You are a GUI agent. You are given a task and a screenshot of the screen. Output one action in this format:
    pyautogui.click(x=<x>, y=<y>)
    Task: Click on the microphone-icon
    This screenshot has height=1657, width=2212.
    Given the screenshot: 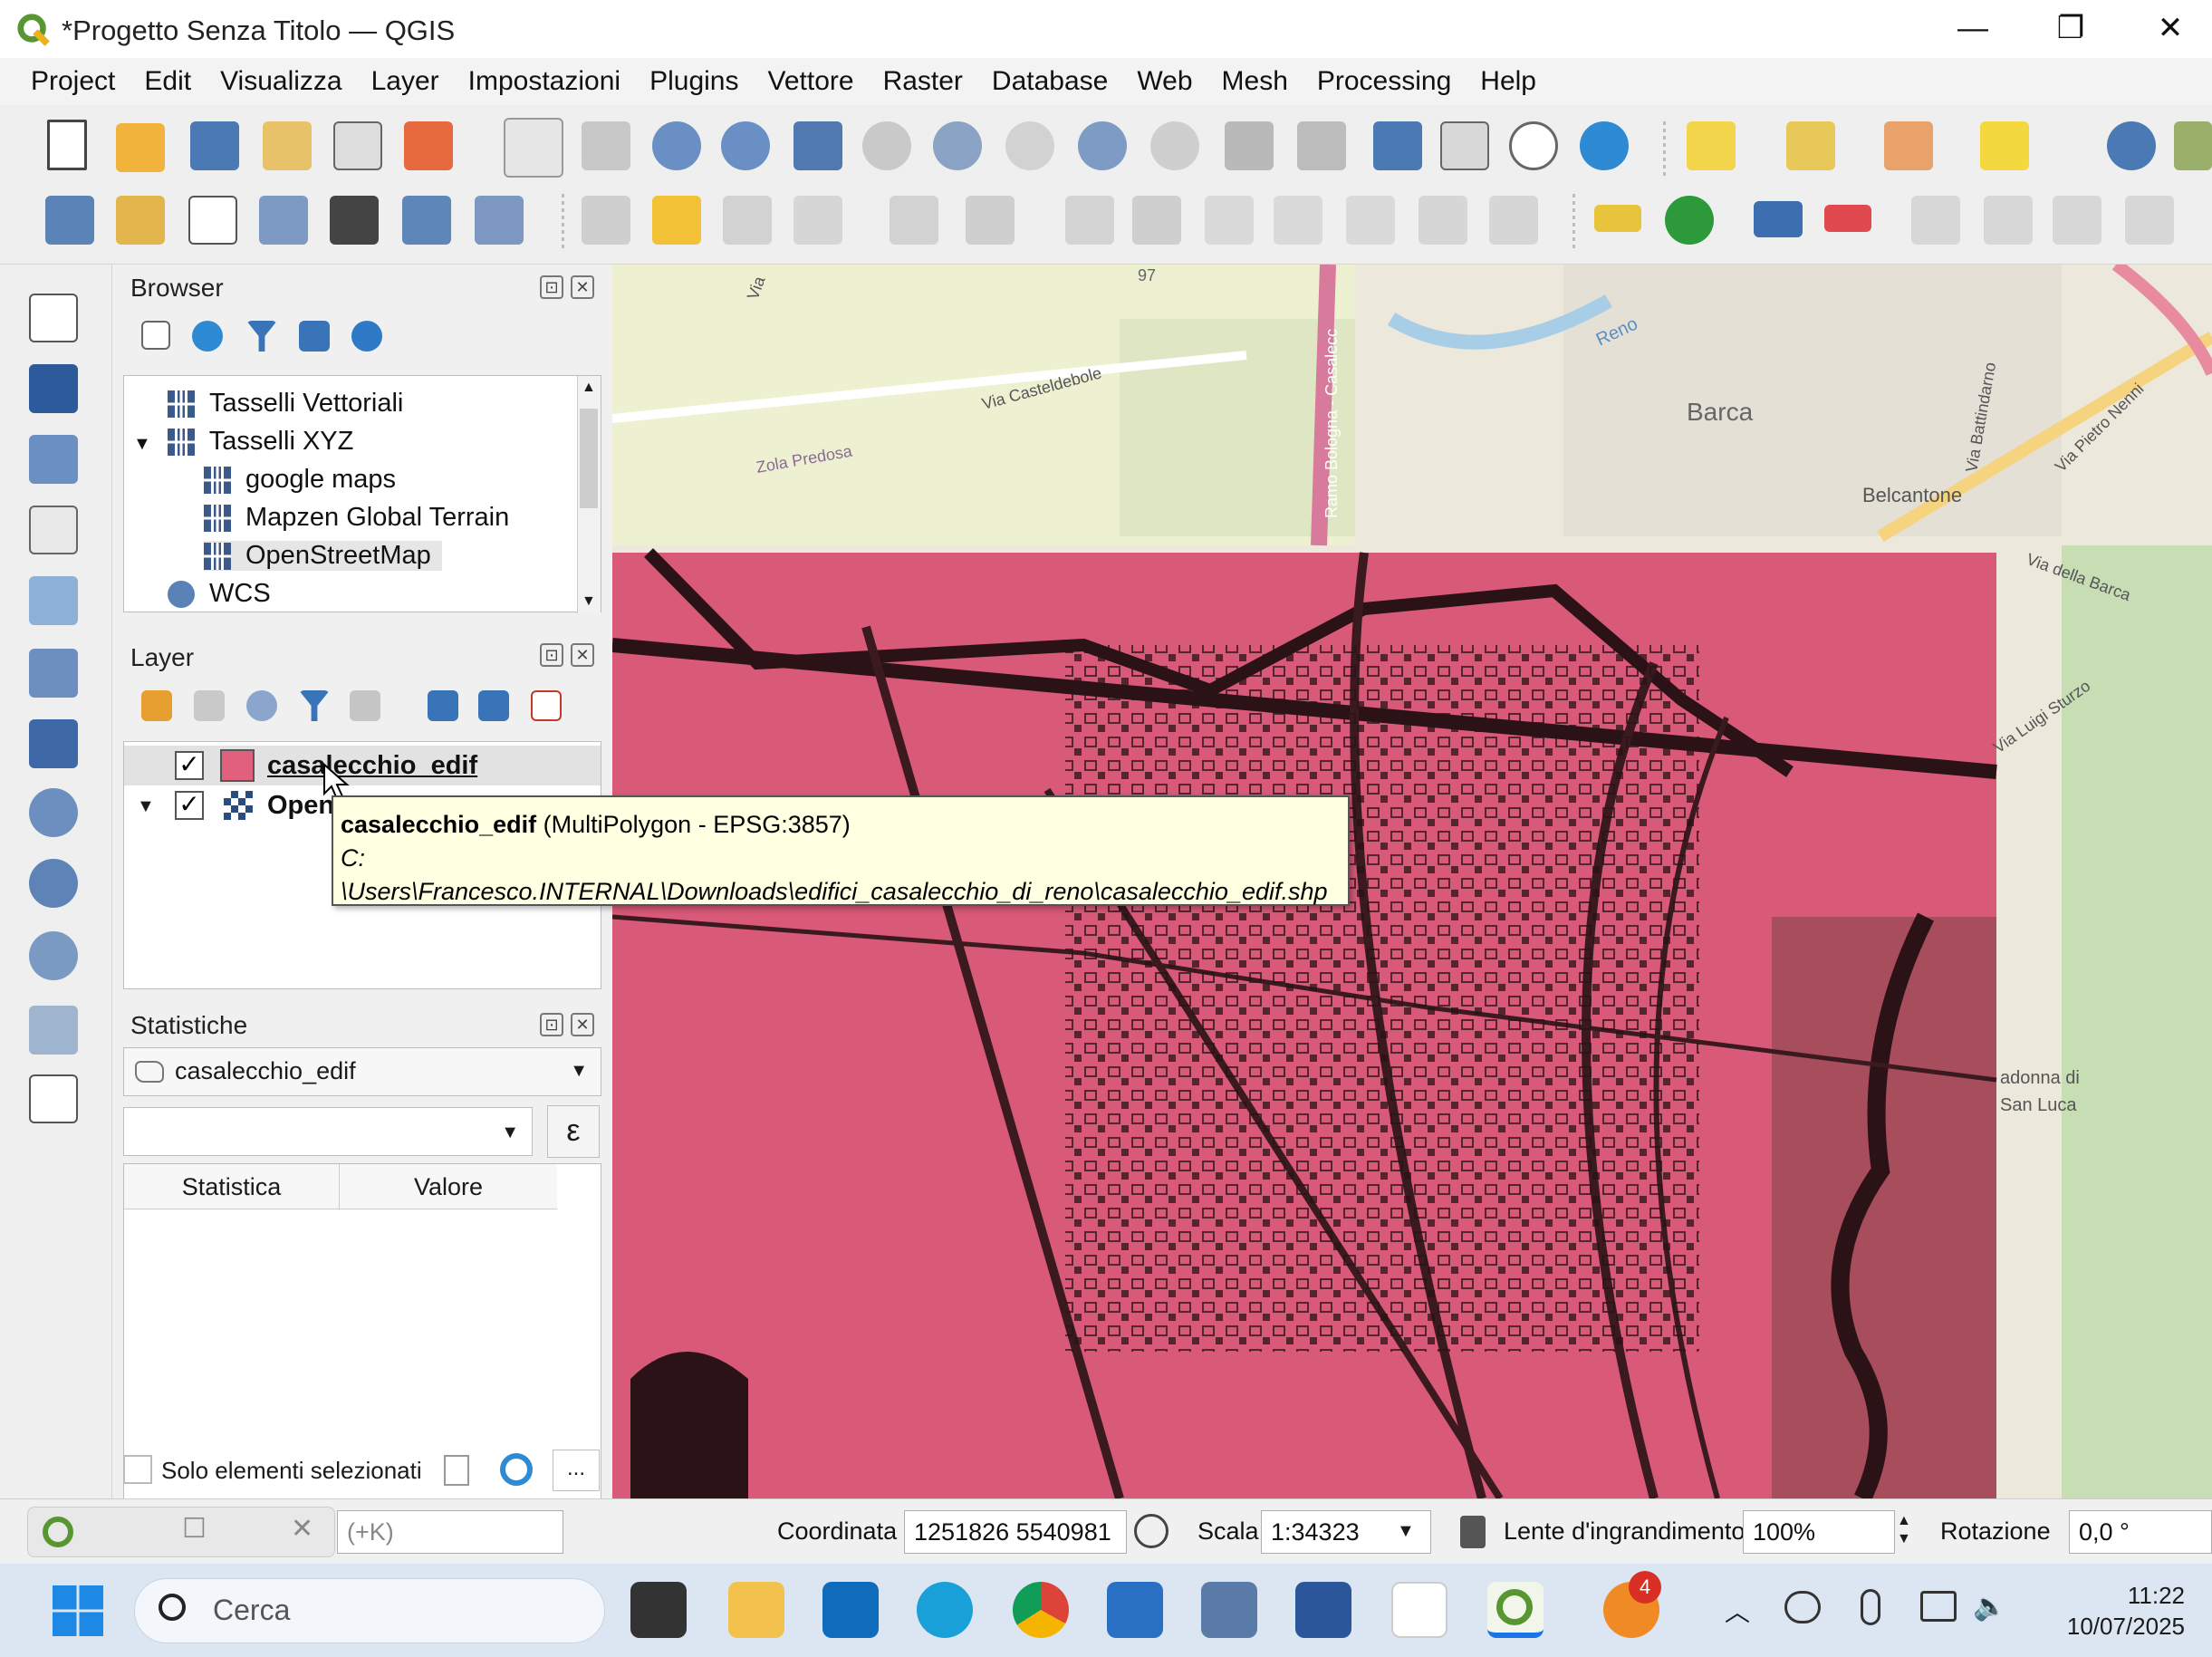 What is the action you would take?
    pyautogui.click(x=1871, y=1607)
    